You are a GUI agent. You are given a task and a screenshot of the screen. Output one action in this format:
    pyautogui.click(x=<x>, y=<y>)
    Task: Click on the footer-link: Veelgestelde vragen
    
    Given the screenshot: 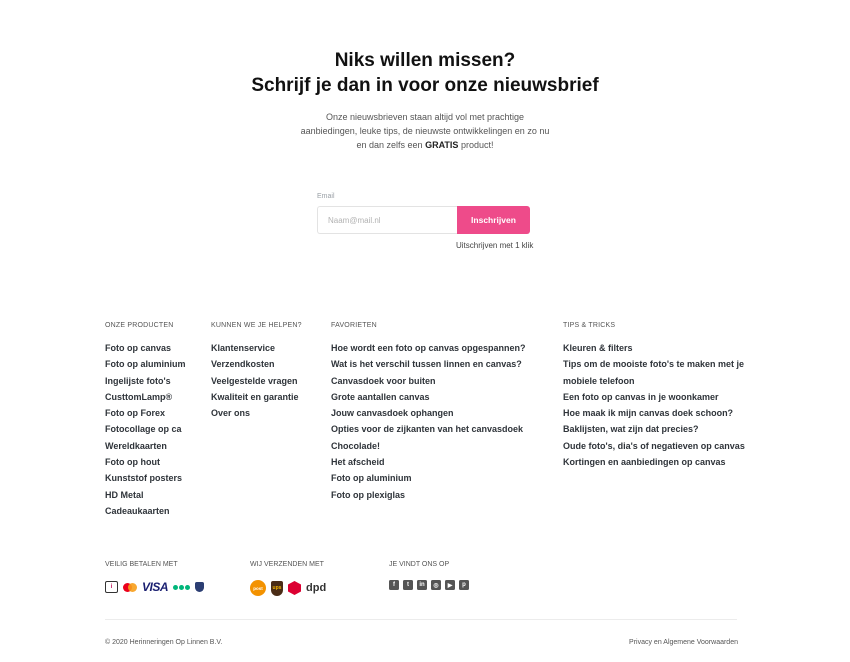 What is the action you would take?
    pyautogui.click(x=256, y=381)
    